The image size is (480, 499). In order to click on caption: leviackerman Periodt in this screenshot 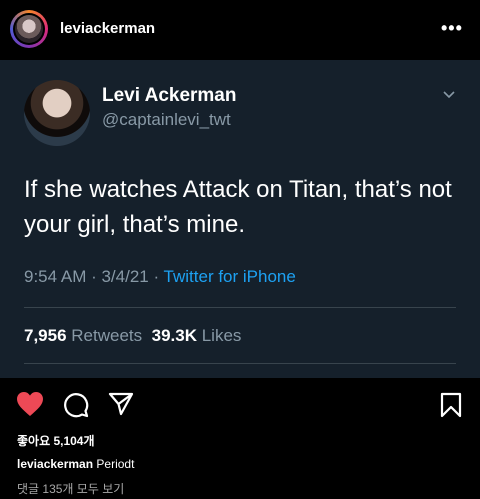, I will do `click(75, 464)`.